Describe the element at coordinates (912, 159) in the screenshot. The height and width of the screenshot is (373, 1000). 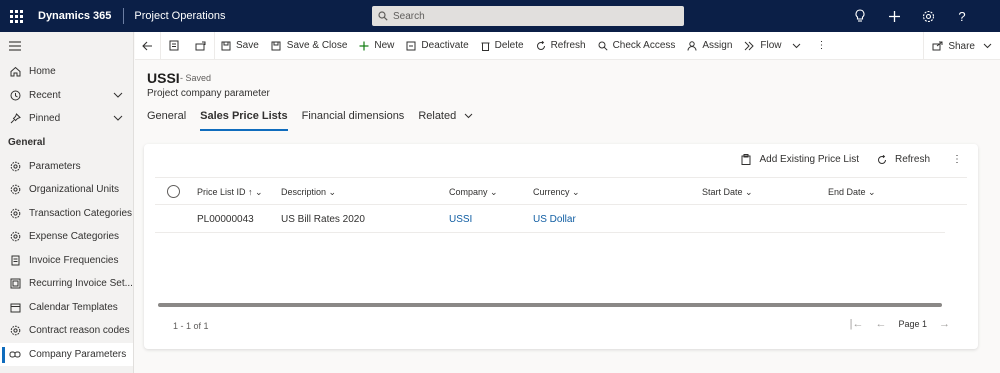
I see `subgrid-refresh-label: Refresh` at that location.